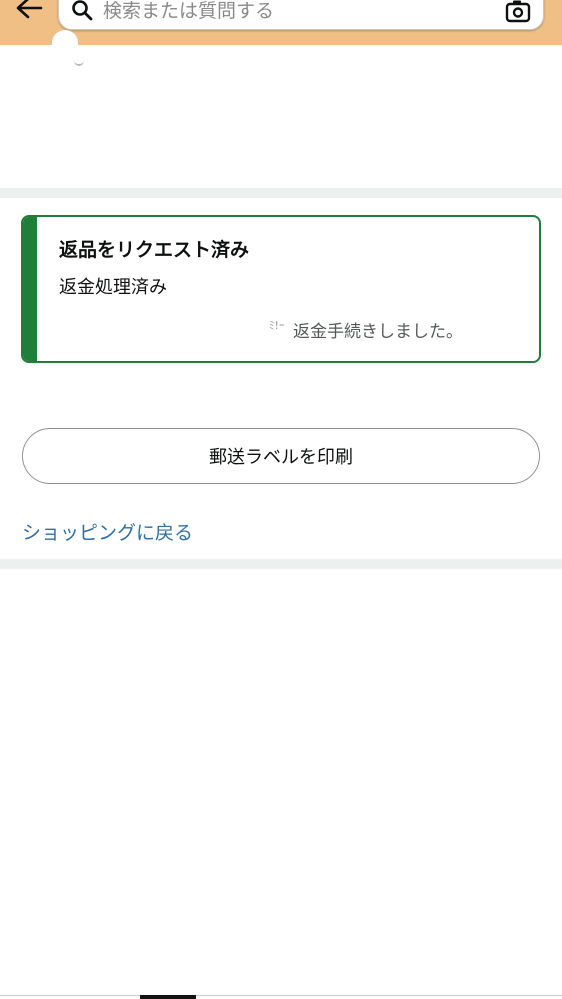 This screenshot has width=562, height=999. Describe the element at coordinates (281, 456) in the screenshot. I see `print-shipping-label-button: 郵送ラベルを印刷` at that location.